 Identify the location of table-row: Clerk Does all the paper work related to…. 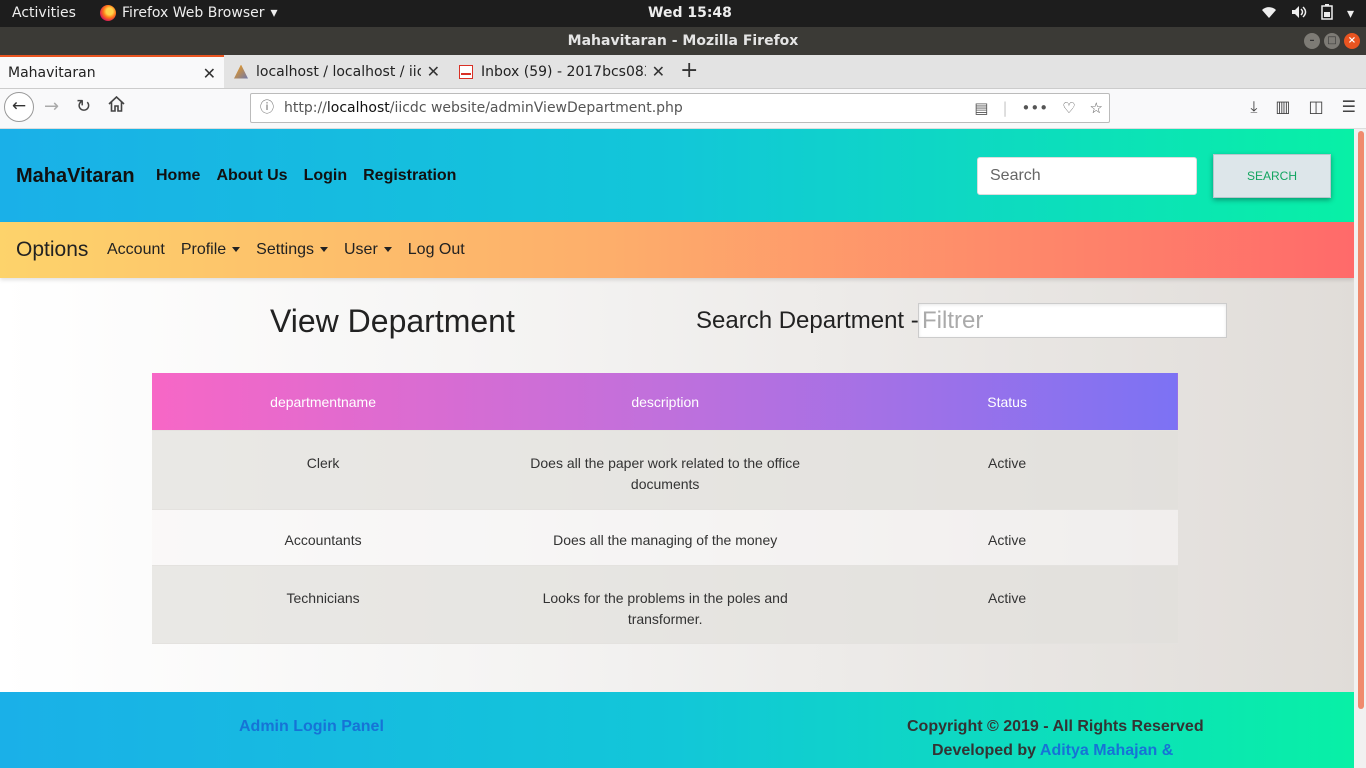
(665, 470).